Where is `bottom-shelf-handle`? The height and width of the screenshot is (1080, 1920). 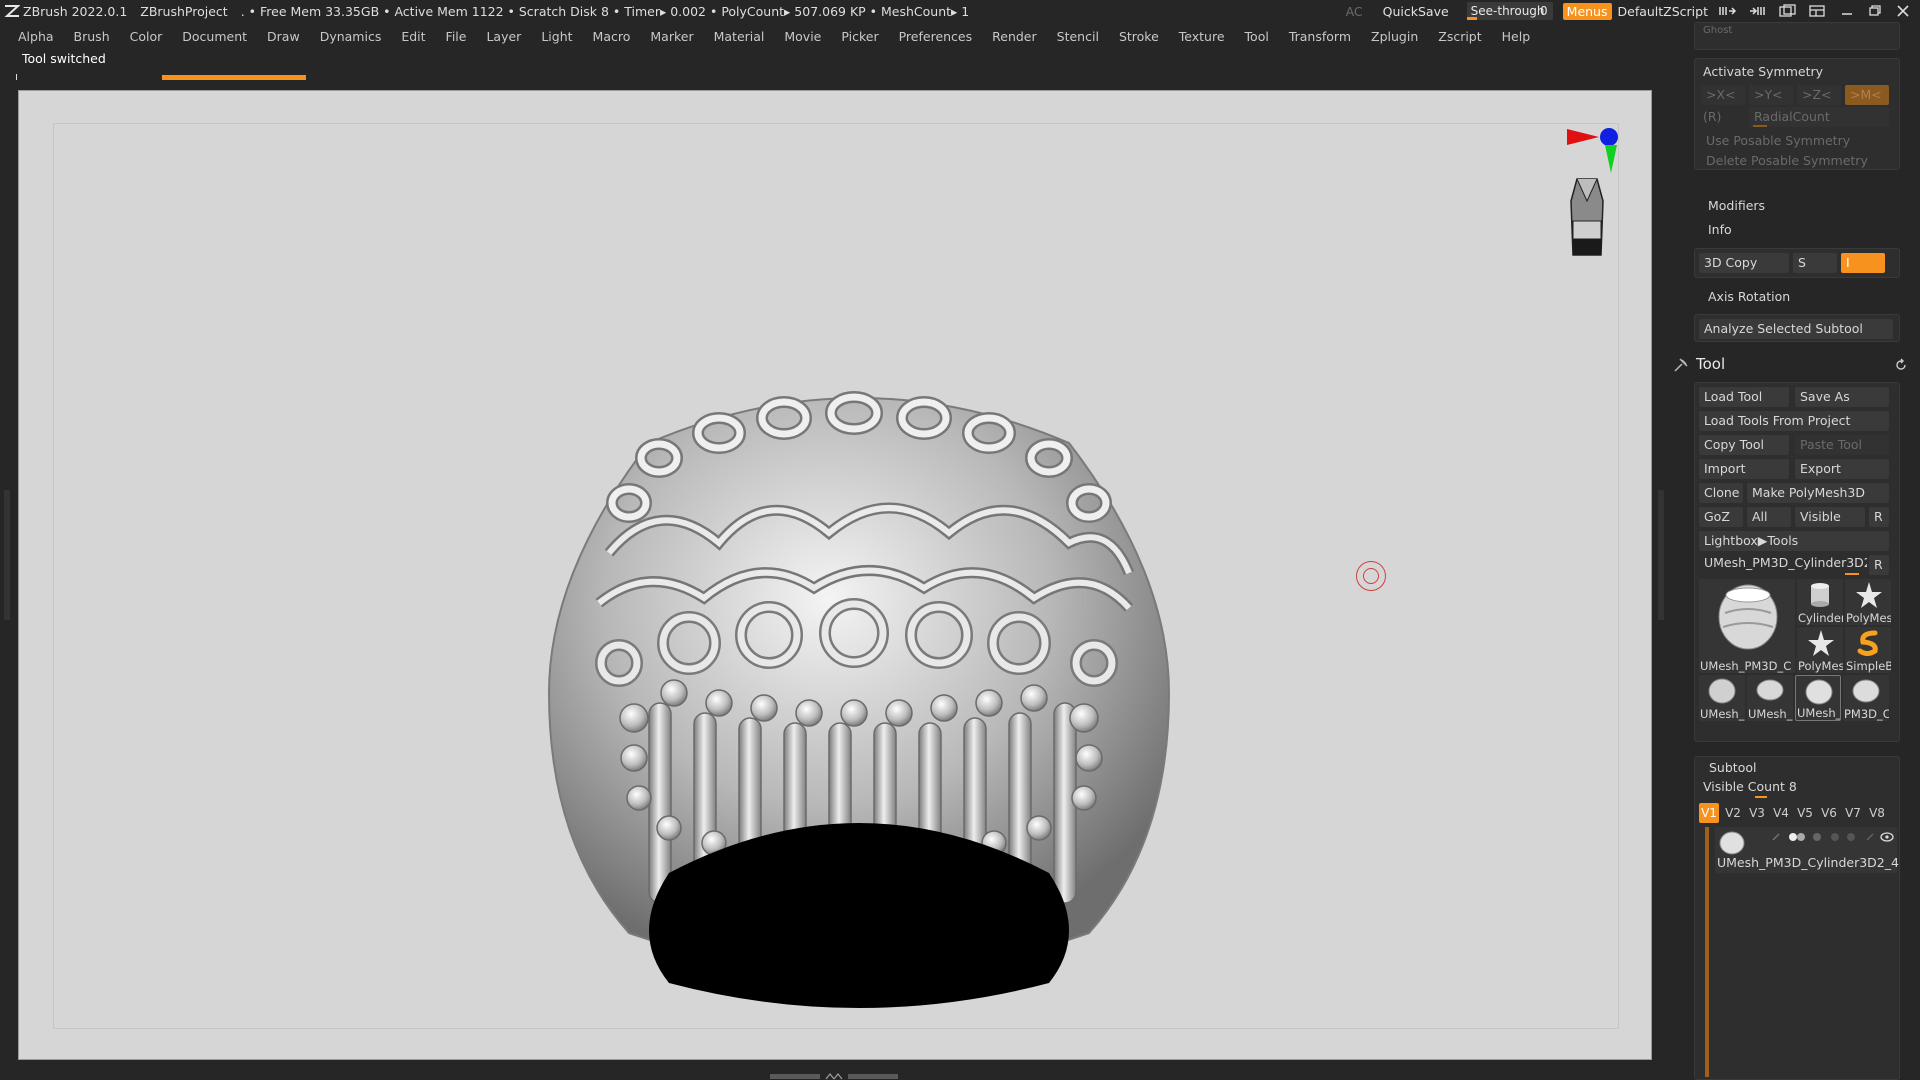
bottom-shelf-handle is located at coordinates (835, 1076).